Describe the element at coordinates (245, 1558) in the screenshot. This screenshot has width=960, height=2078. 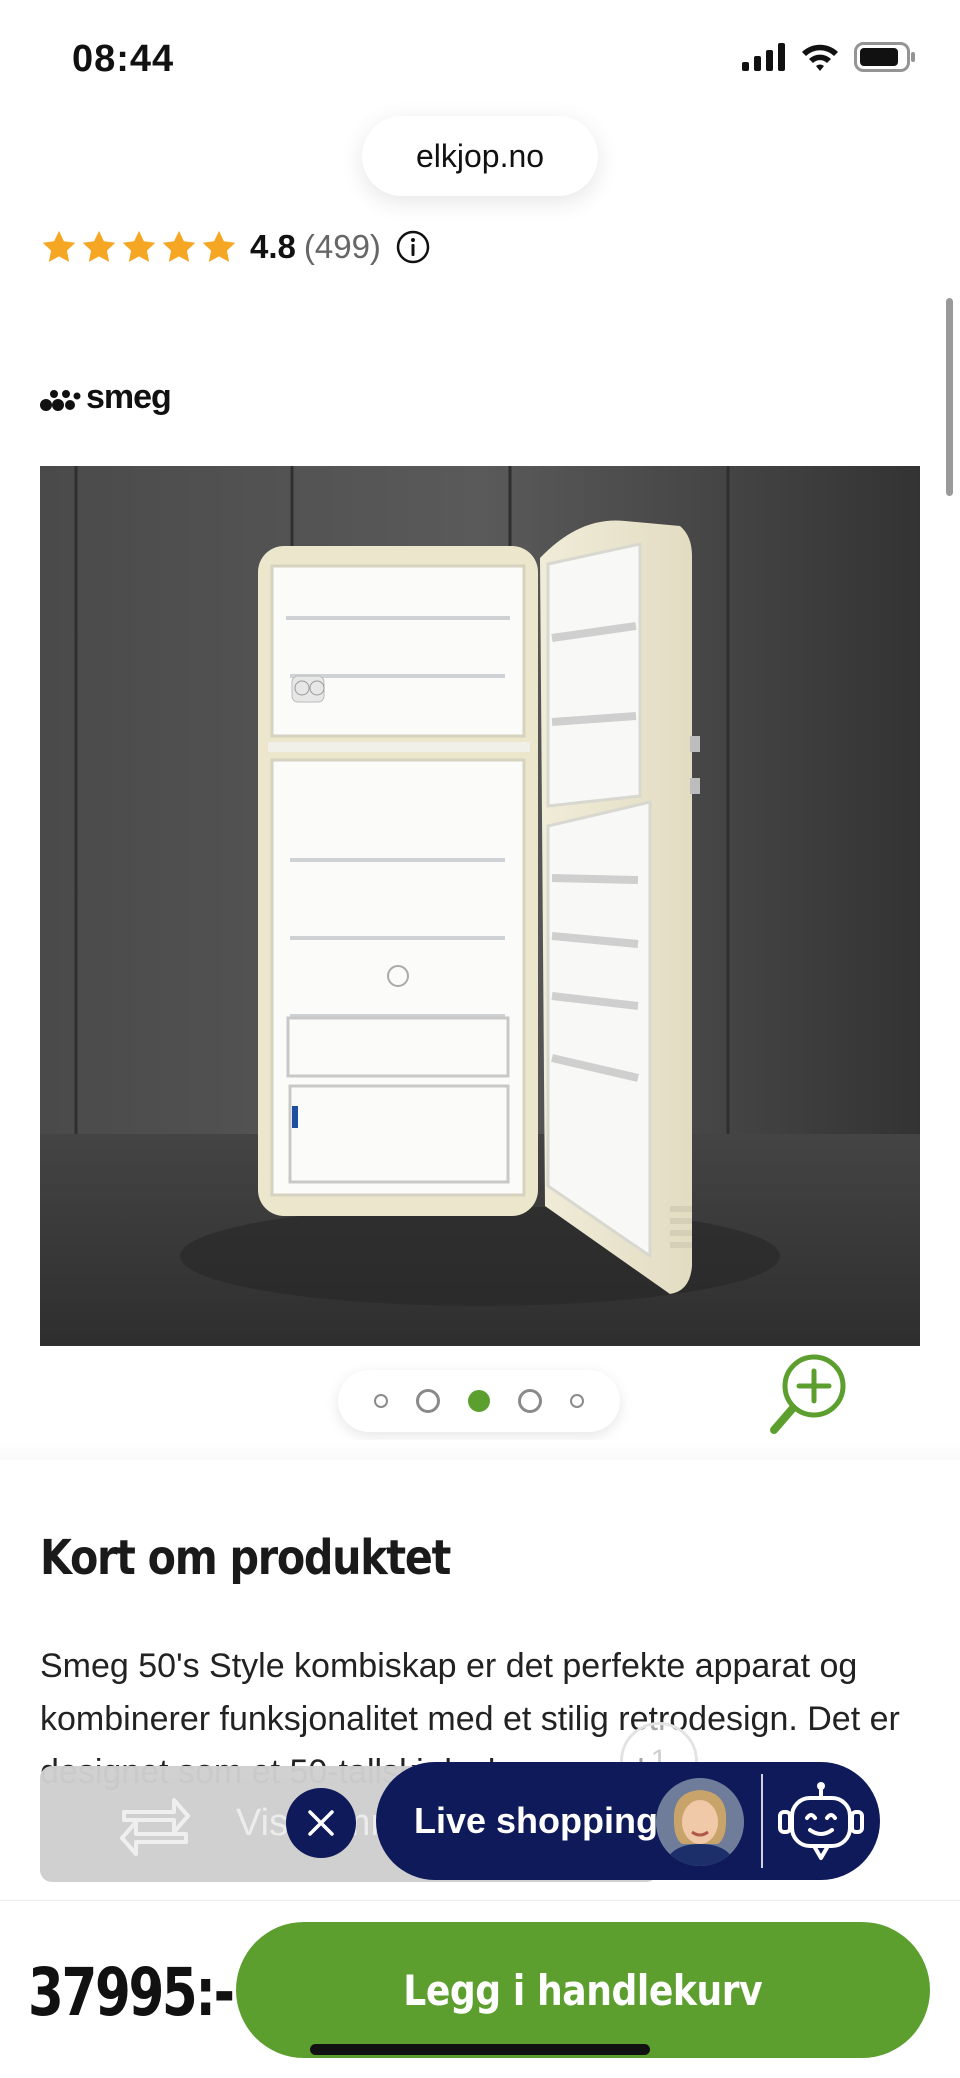
I see `section-title: Kort om produktet` at that location.